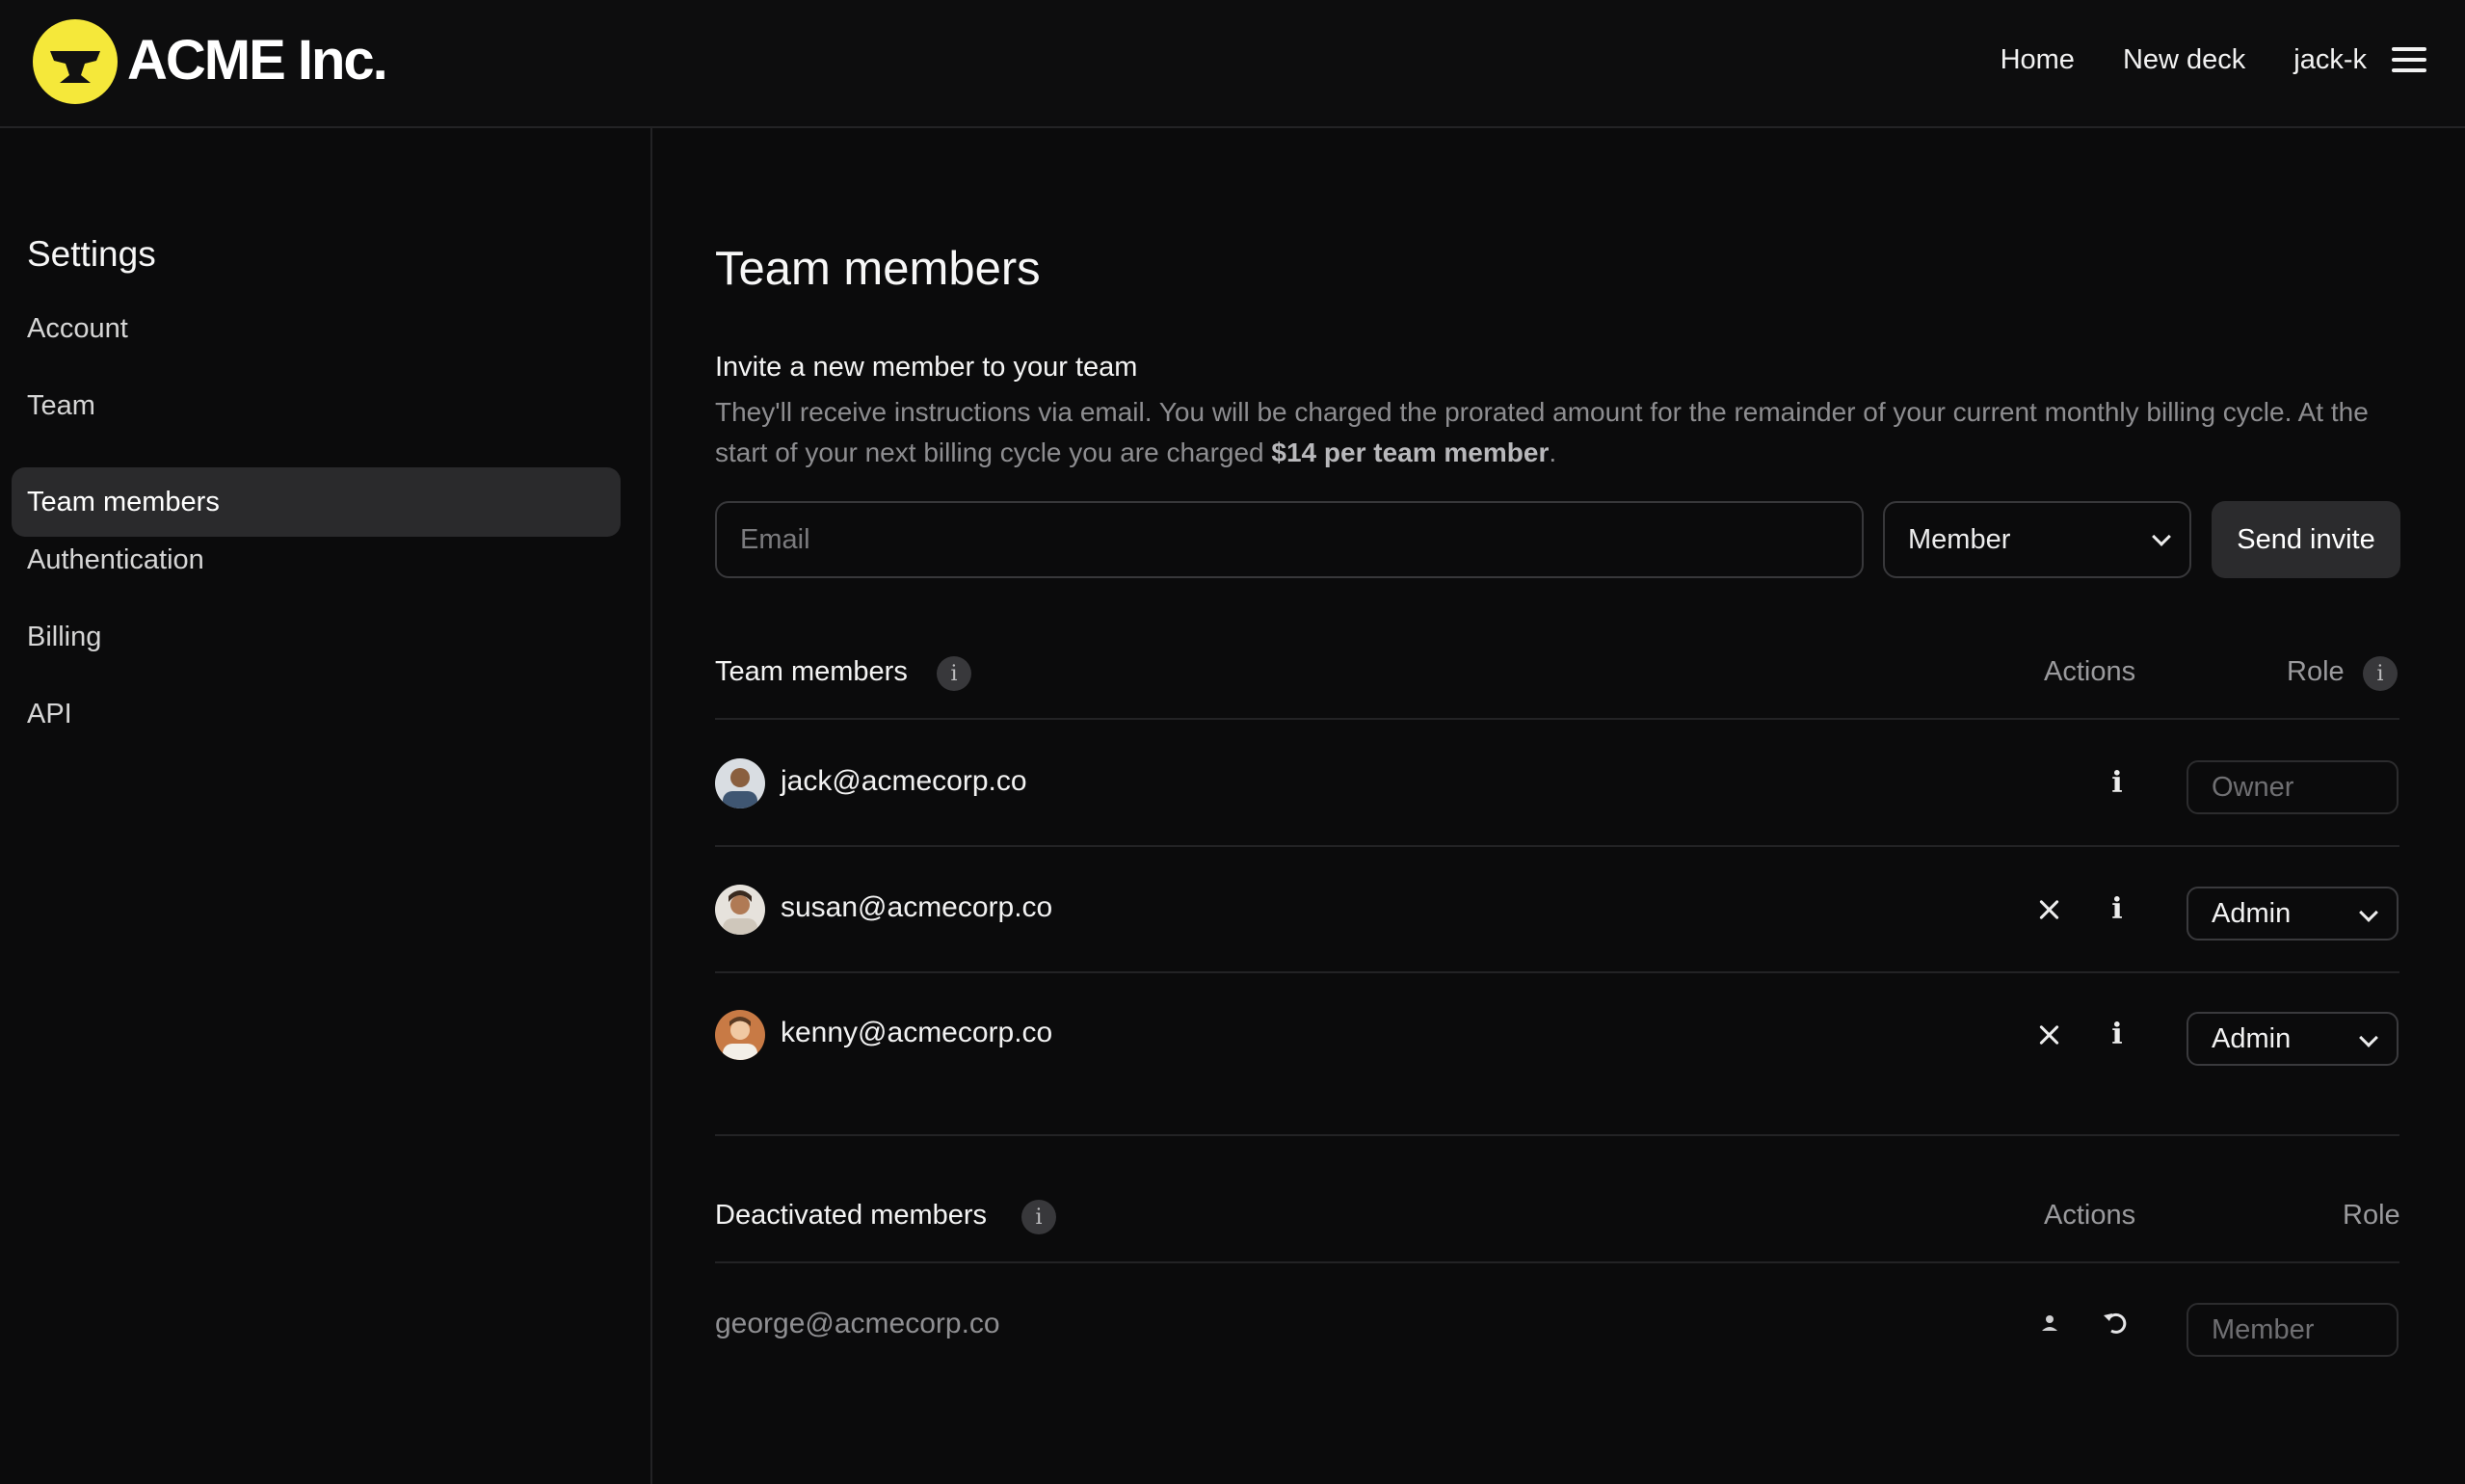 Image resolution: width=2465 pixels, height=1484 pixels. Describe the element at coordinates (851, 1215) in the screenshot. I see `deactivated-members-title: Deactivated members` at that location.